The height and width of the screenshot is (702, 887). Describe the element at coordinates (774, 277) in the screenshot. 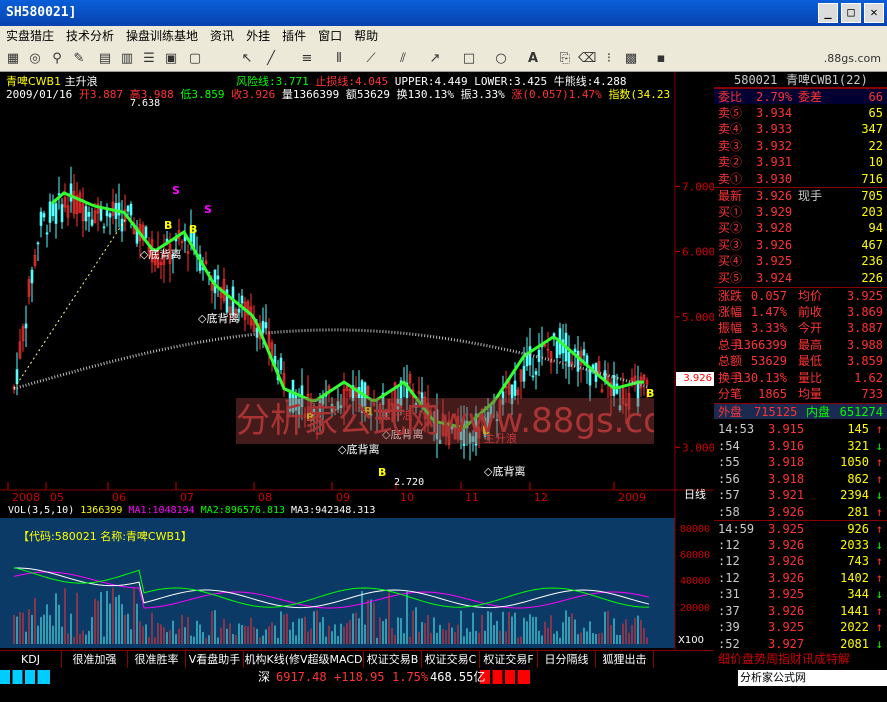

I see `buy-row-cell: 3.924` at that location.